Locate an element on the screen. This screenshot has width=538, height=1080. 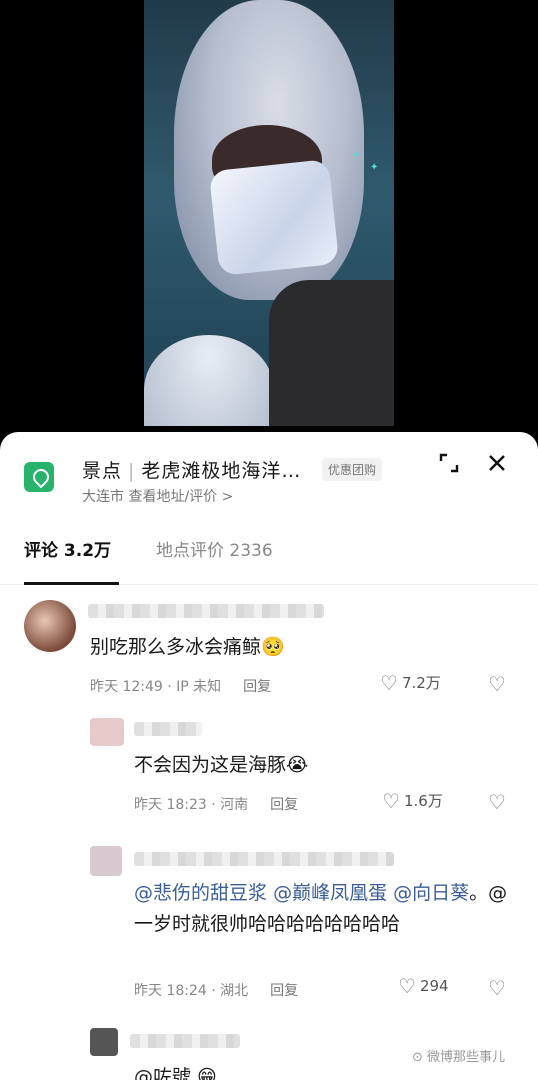
mention-link: @巅峰凤凰蛋 is located at coordinates (330, 893).